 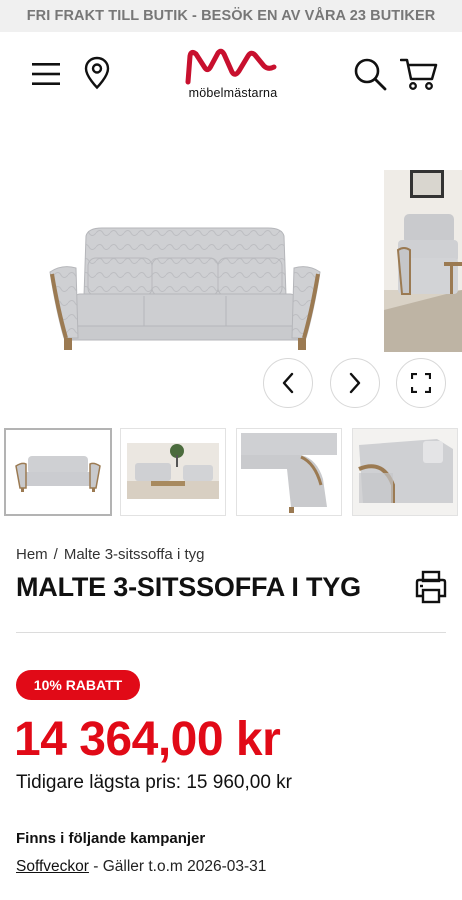 I want to click on product-secondary-image, so click(x=423, y=261).